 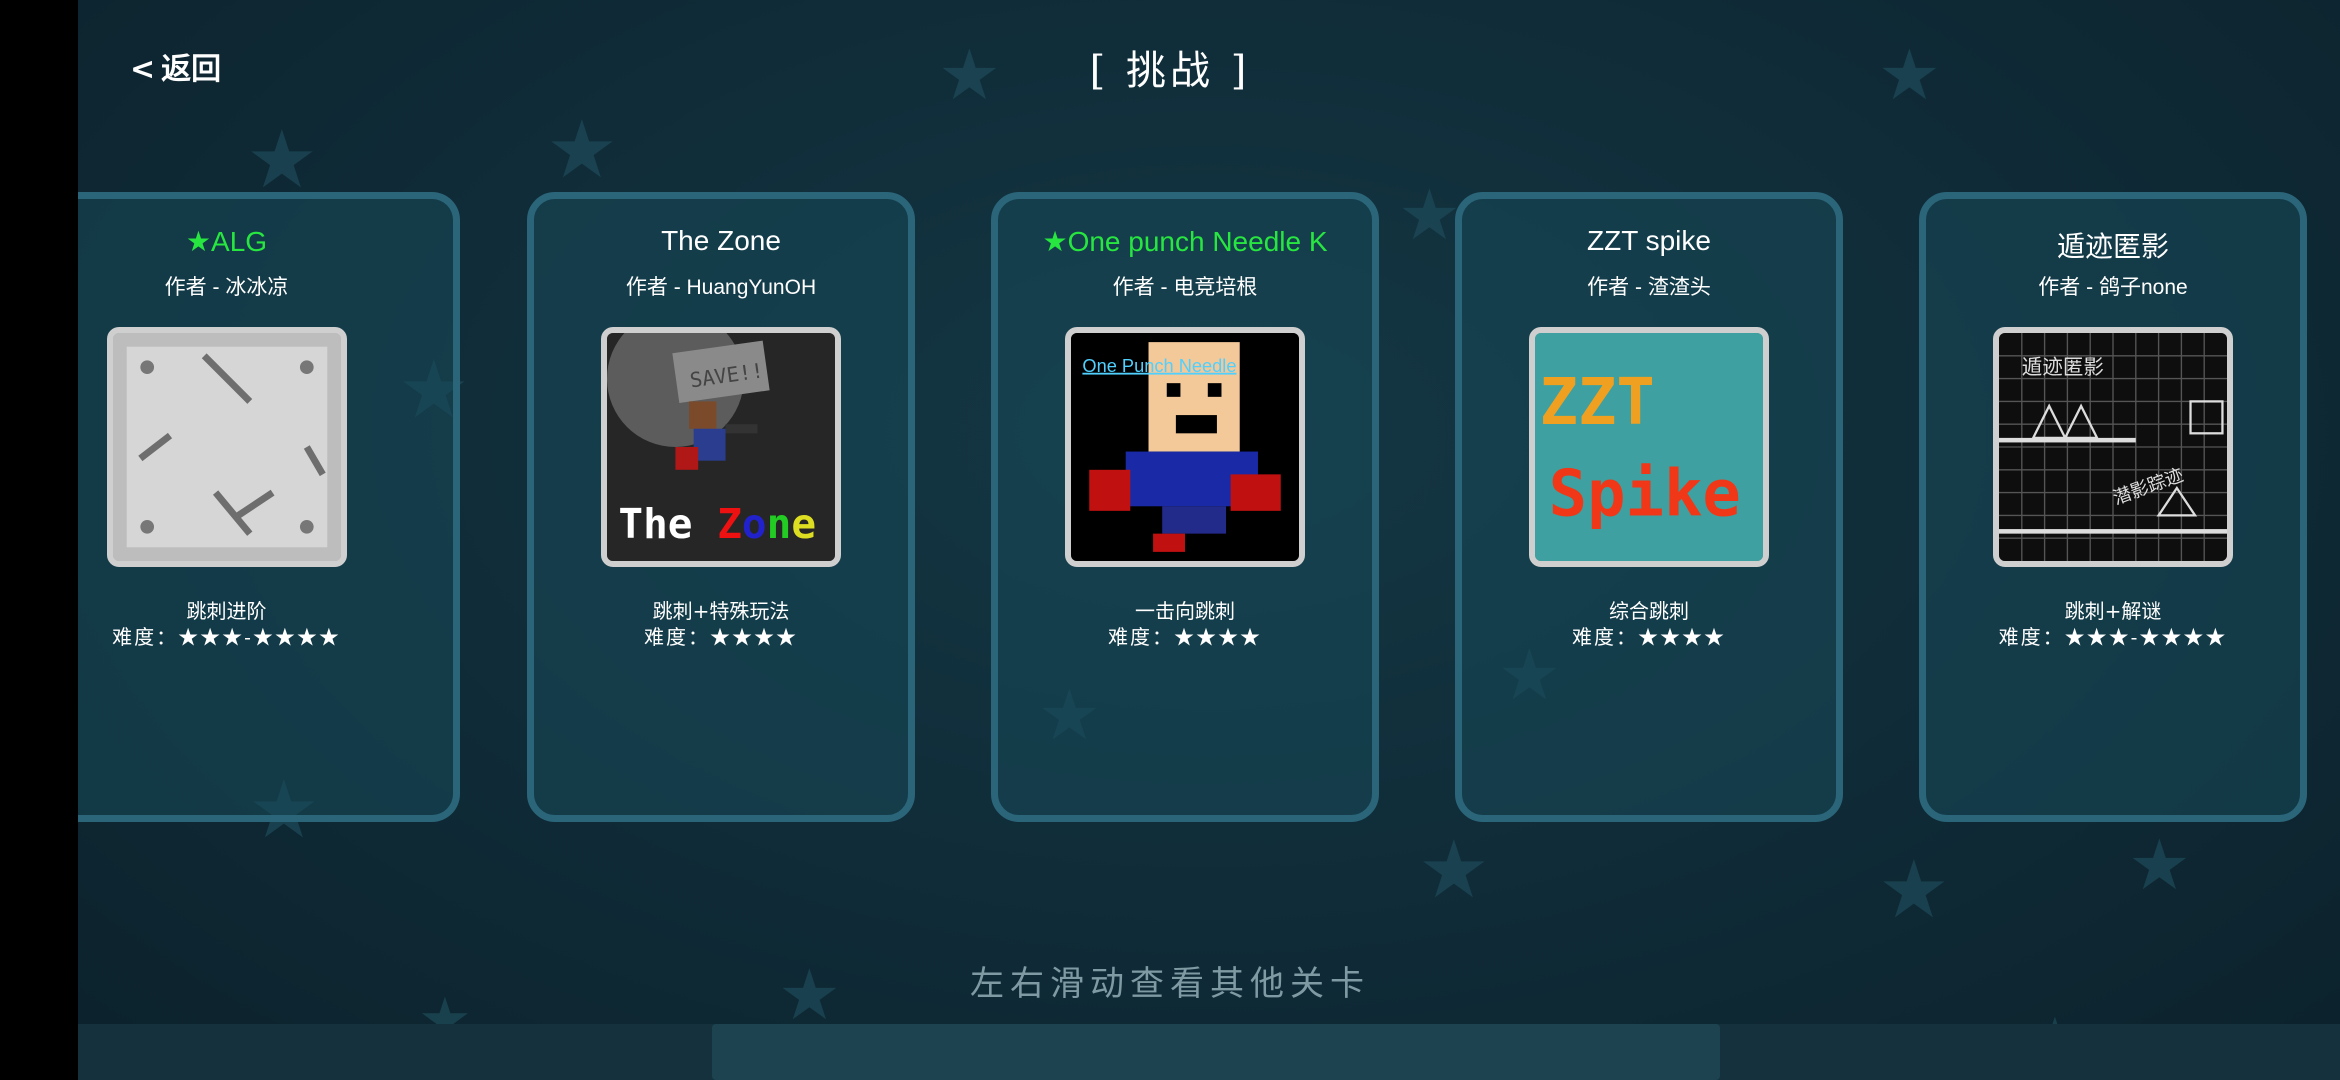 I want to click on card-category: 跳刺进阶, so click(x=226, y=611).